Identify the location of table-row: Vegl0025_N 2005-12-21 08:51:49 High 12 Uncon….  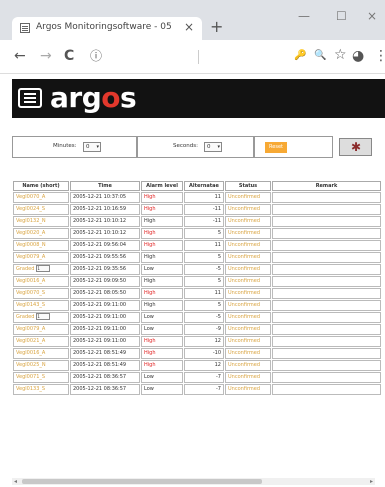
(197, 365).